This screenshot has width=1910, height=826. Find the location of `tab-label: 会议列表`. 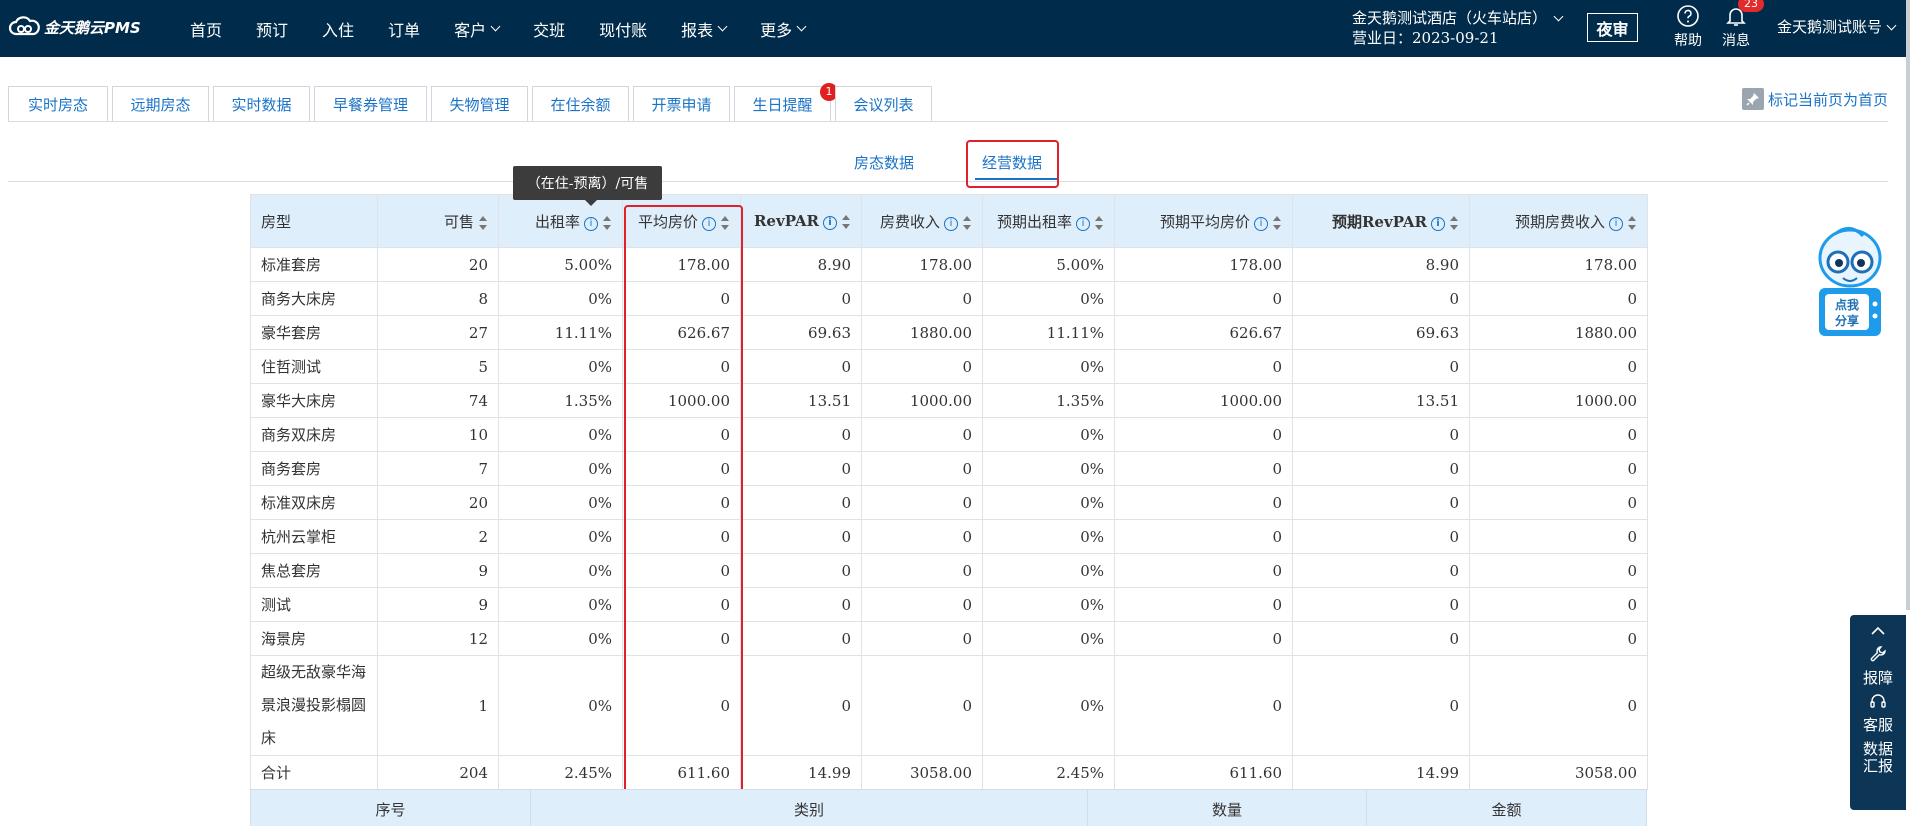

tab-label: 会议列表 is located at coordinates (883, 104).